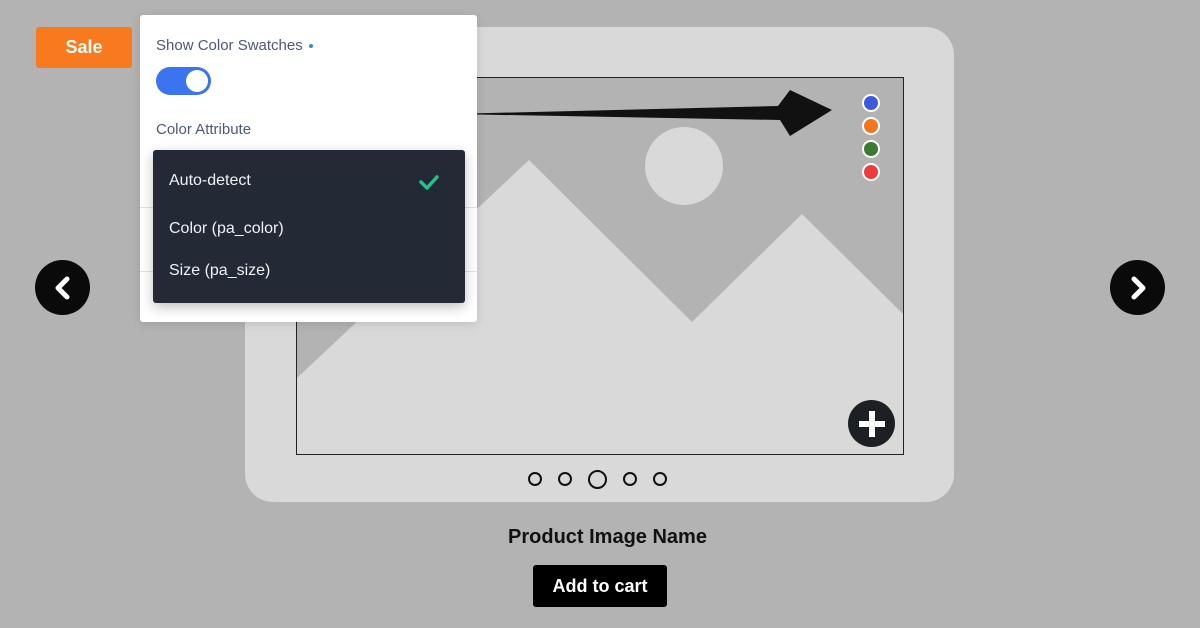  I want to click on gallery-pagination, so click(597, 479).